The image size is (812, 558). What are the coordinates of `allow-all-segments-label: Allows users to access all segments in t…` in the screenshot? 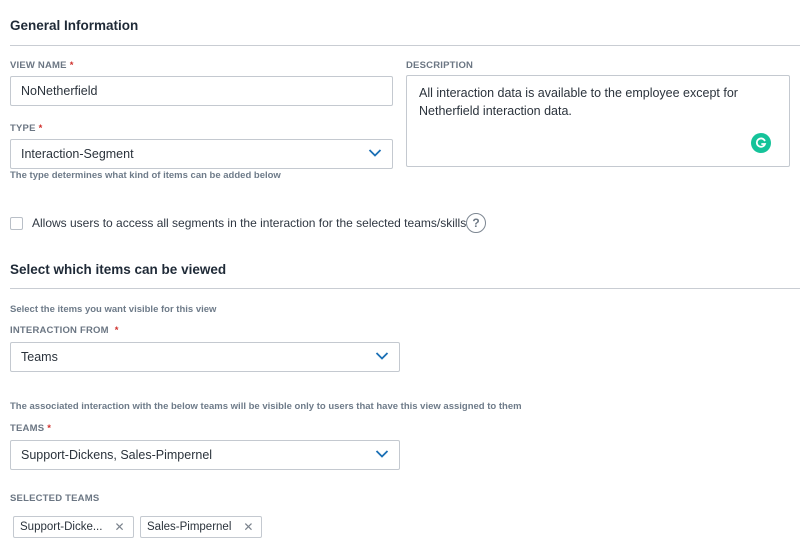 It's located at (249, 223).